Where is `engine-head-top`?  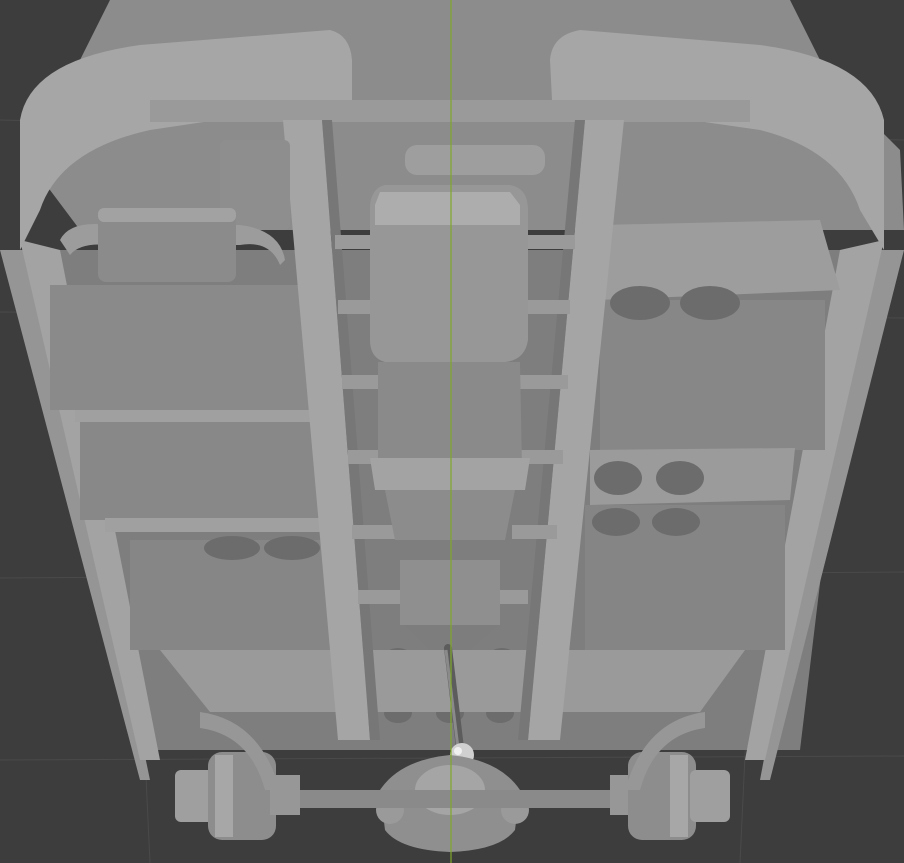
engine-head-top is located at coordinates (447, 208).